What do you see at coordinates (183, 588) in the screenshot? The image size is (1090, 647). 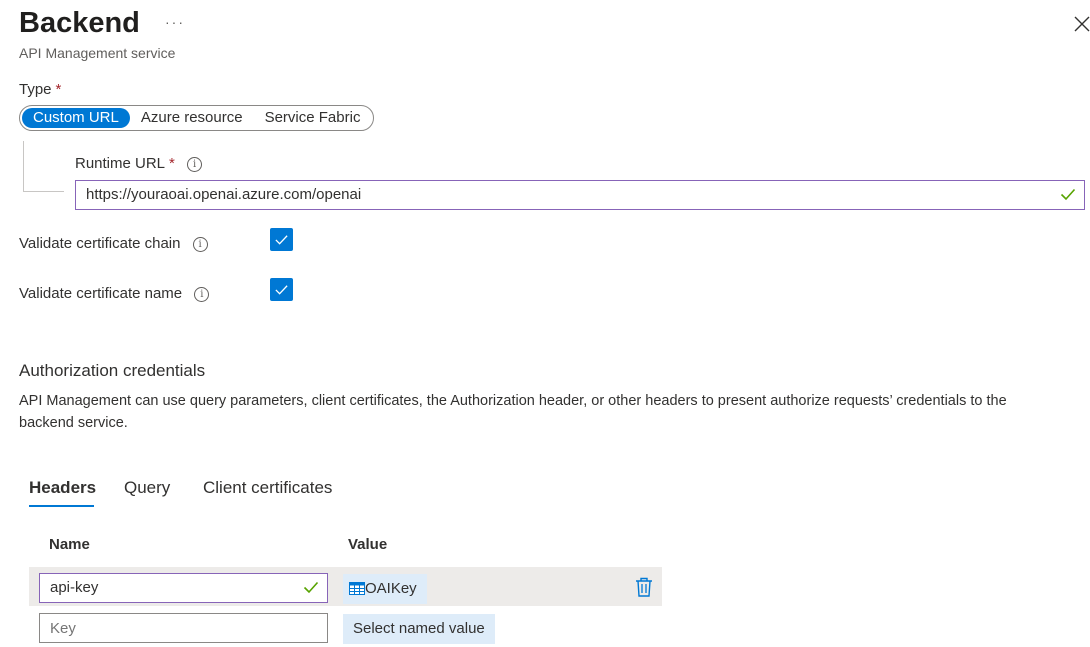 I see `header-name-input: api-key` at bounding box center [183, 588].